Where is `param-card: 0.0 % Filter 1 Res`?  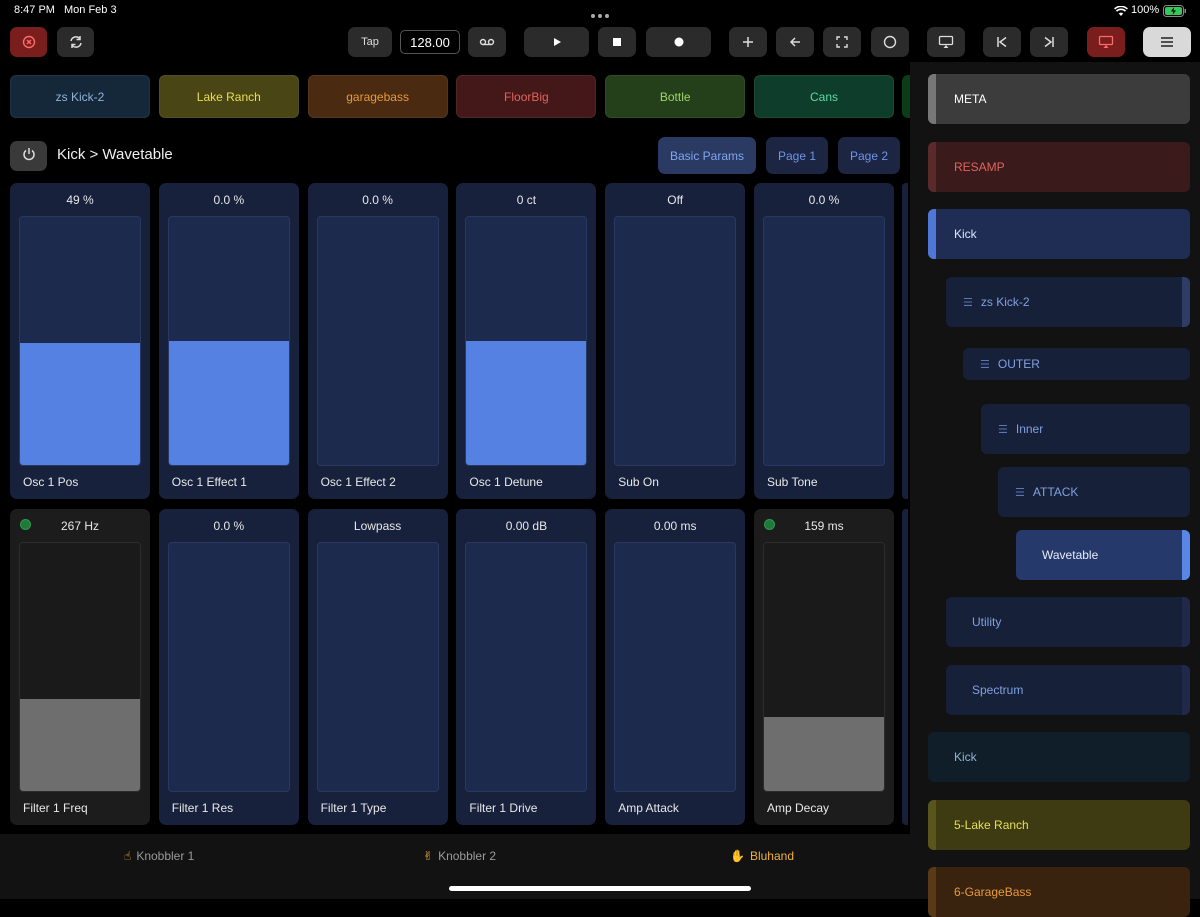
param-card: 0.0 % Filter 1 Res is located at coordinates (228, 667).